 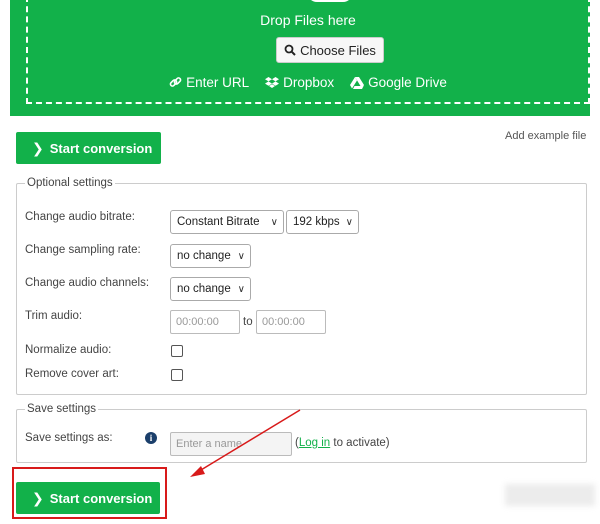 What do you see at coordinates (101, 498) in the screenshot?
I see `start-conversion-label: Start conversion` at bounding box center [101, 498].